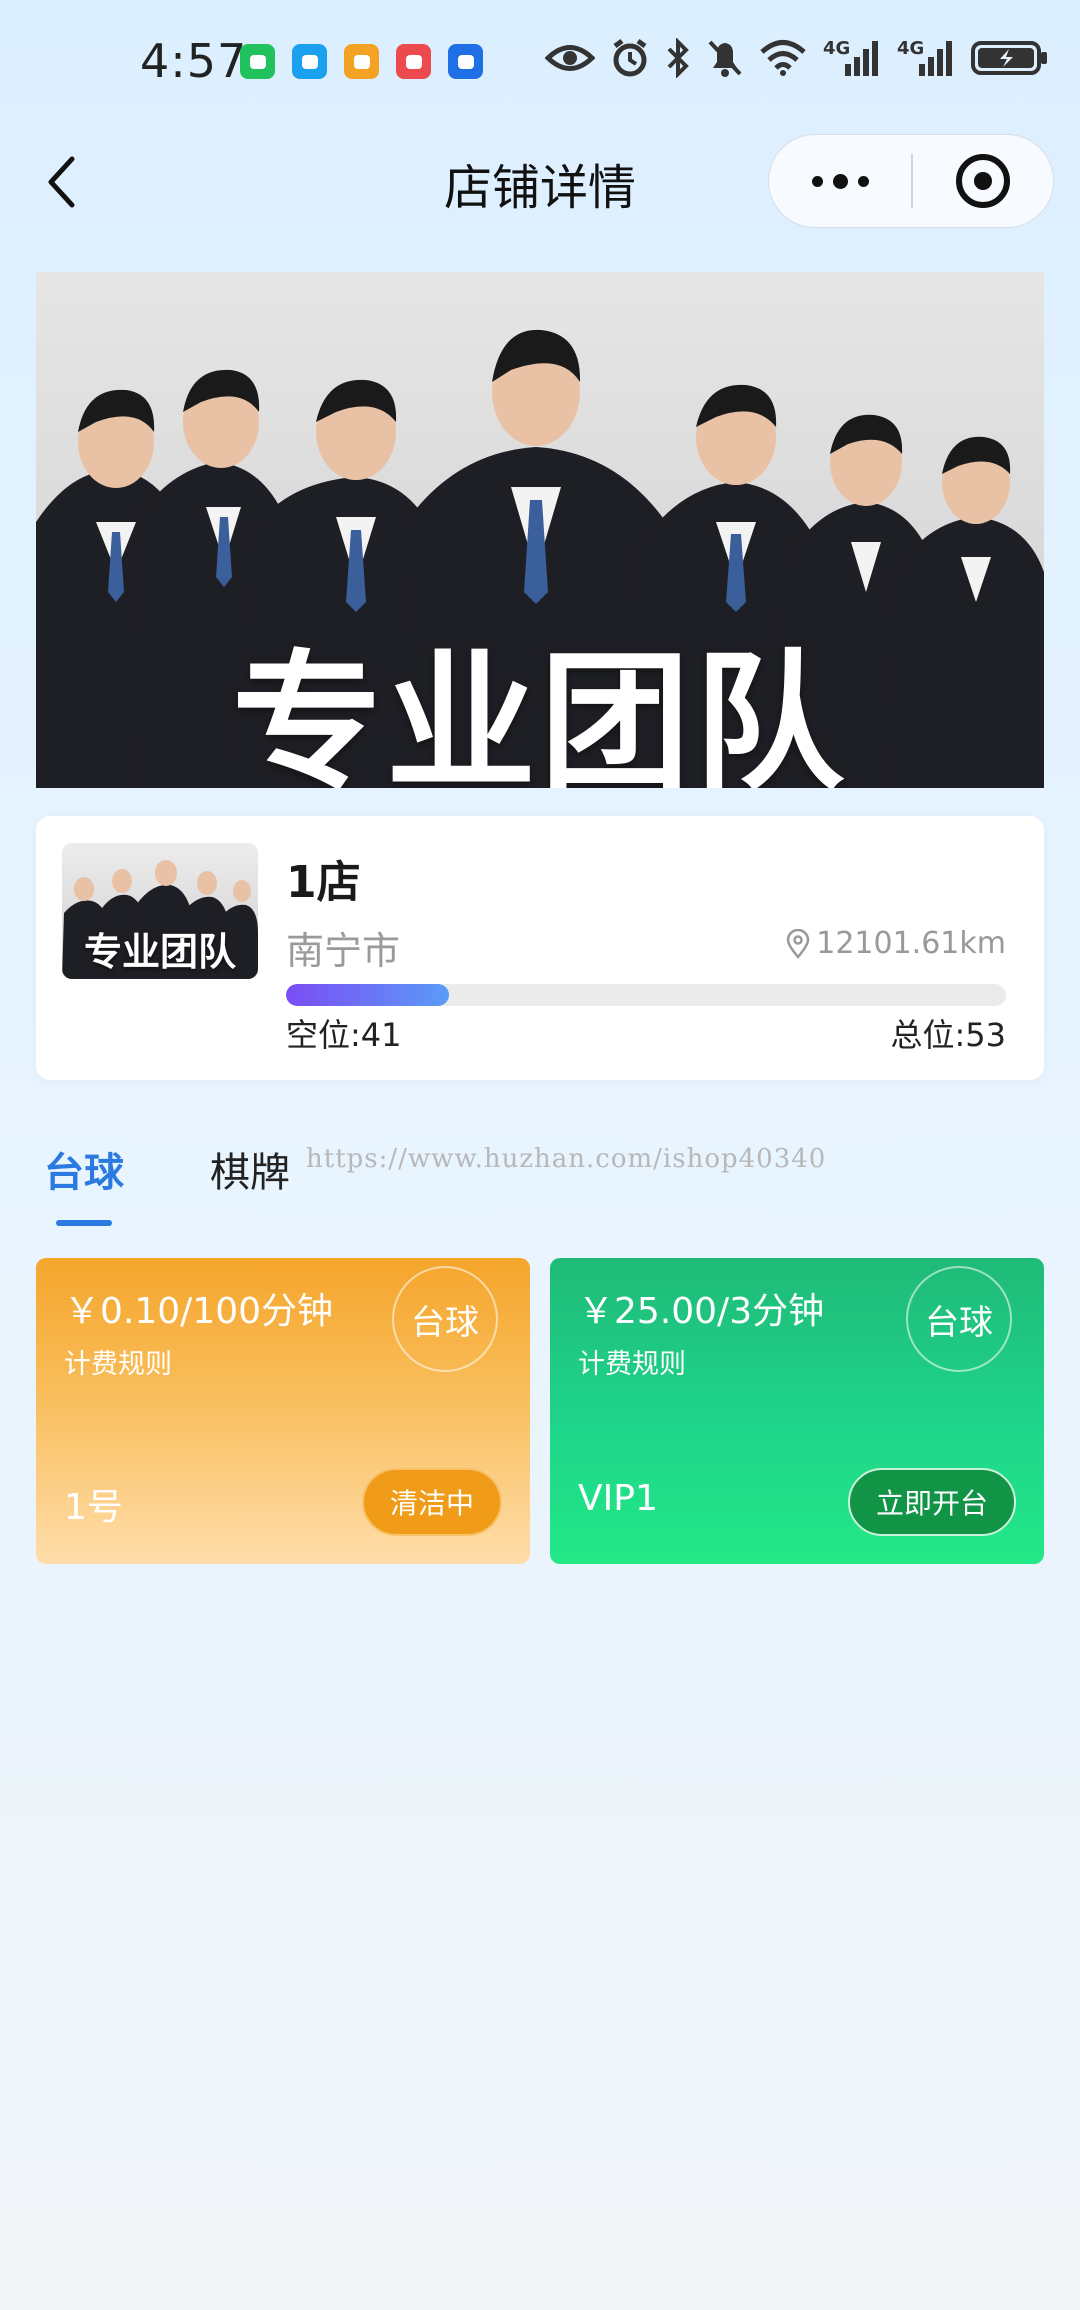  I want to click on wifi-icon, so click(783, 58).